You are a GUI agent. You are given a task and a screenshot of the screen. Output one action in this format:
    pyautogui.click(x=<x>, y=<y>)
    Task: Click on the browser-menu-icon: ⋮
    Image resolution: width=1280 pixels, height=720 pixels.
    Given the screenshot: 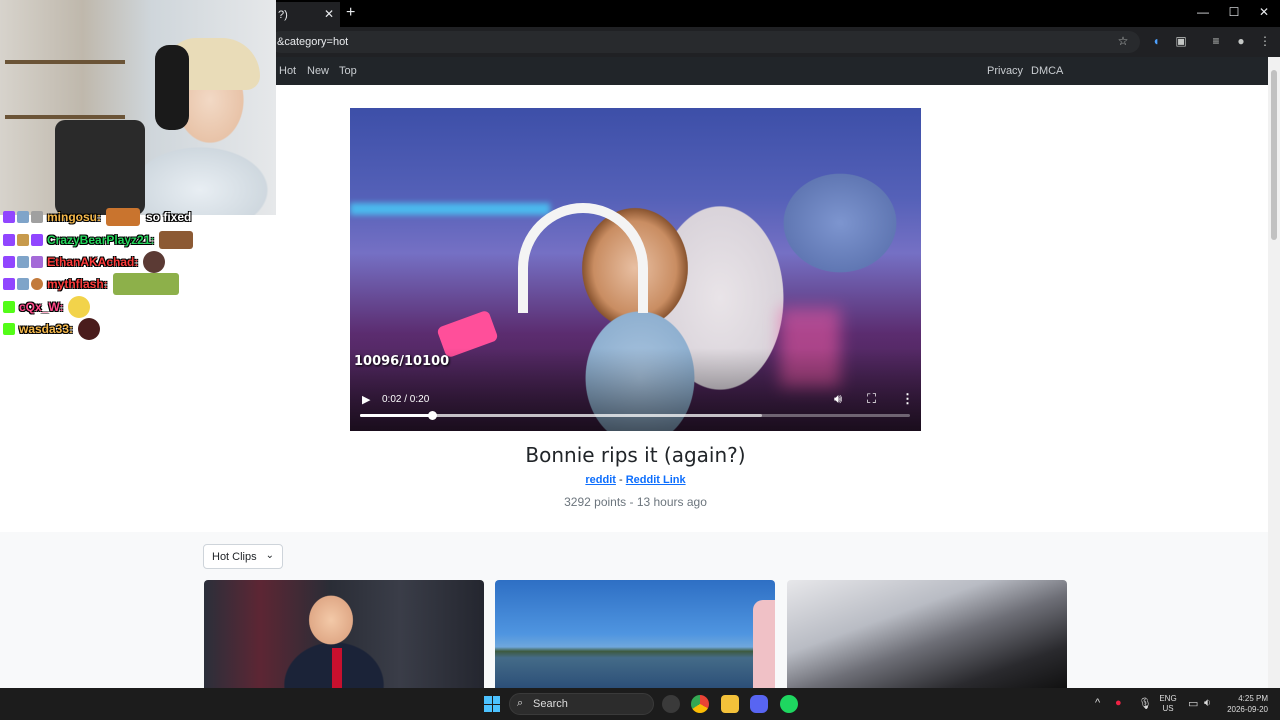 What is the action you would take?
    pyautogui.click(x=1265, y=41)
    